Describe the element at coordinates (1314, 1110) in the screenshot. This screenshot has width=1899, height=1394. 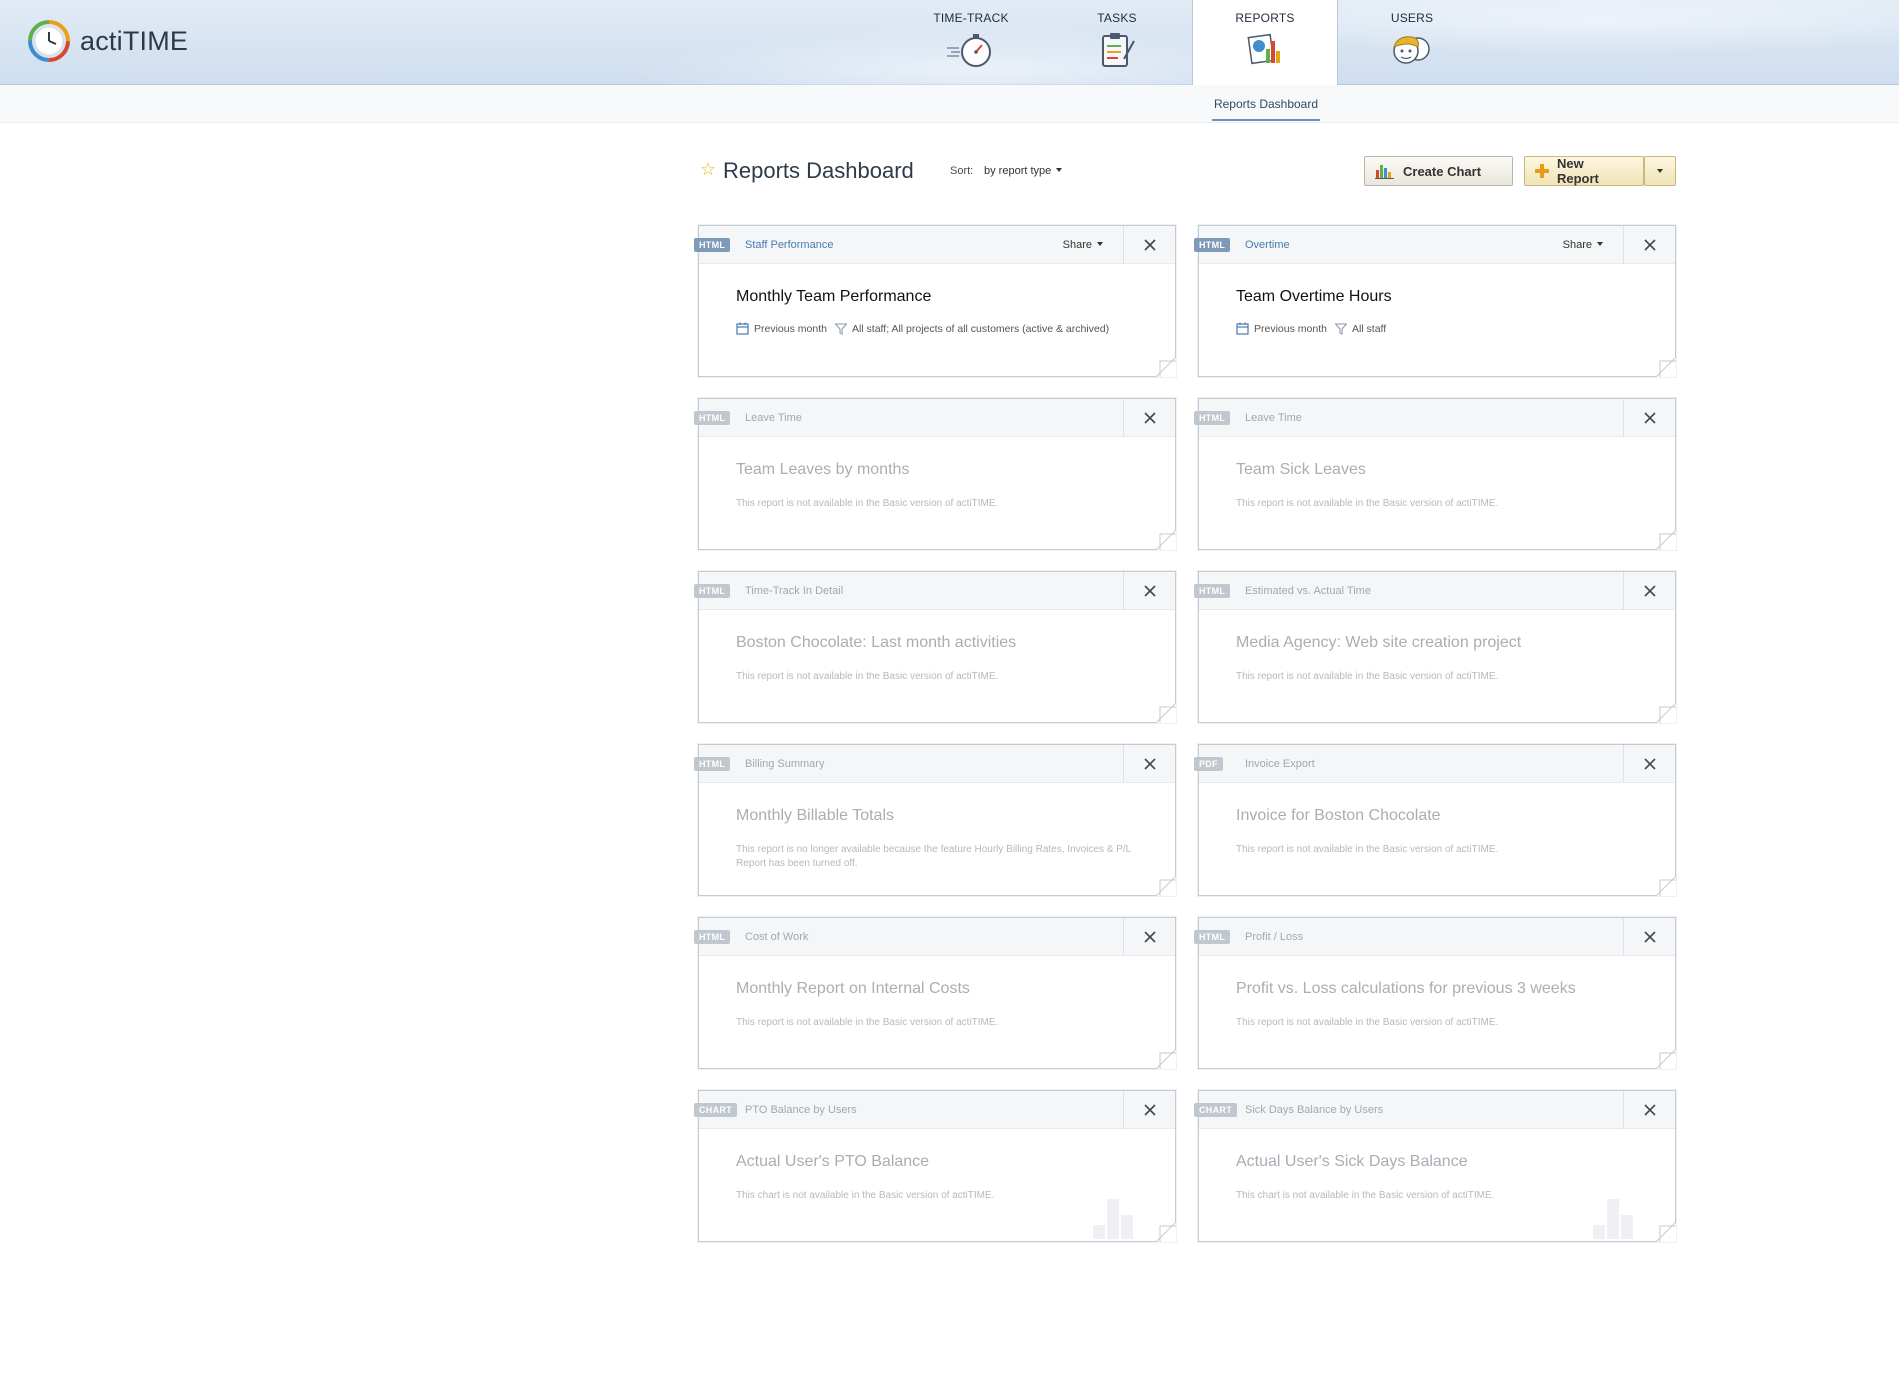
I see `report-type-link: Sick Days Balance by Users` at that location.